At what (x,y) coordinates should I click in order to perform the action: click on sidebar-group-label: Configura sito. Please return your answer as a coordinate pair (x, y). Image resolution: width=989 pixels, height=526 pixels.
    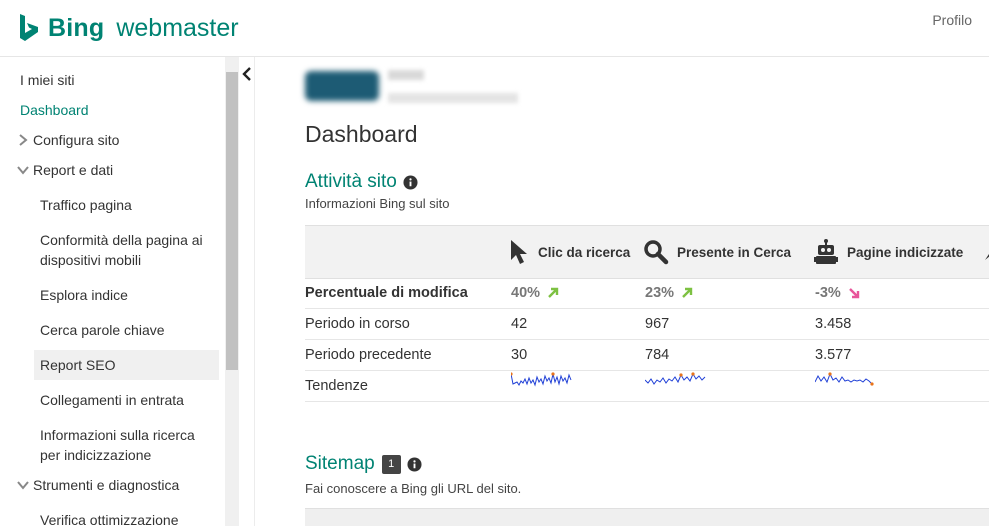
    Looking at the image, I should click on (76, 140).